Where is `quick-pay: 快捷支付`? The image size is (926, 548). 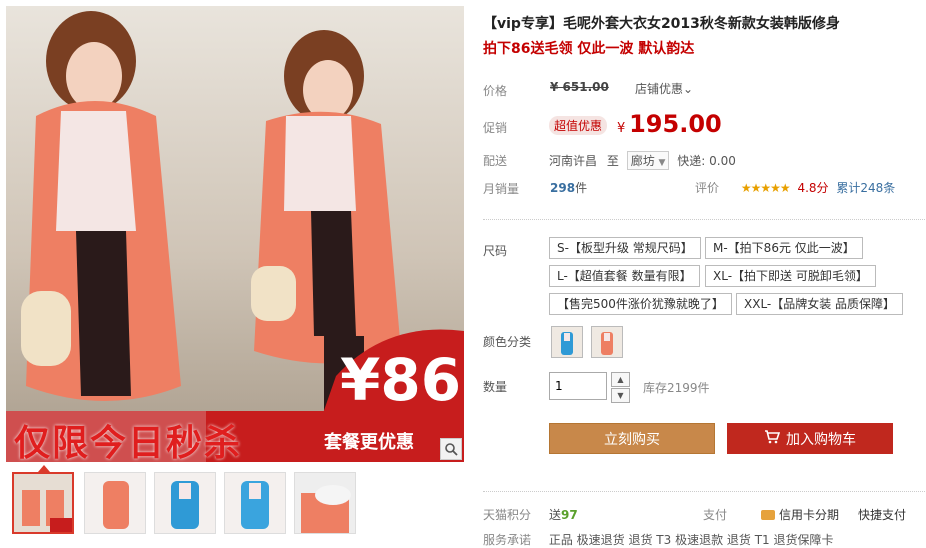
quick-pay: 快捷支付 is located at coordinates (882, 514).